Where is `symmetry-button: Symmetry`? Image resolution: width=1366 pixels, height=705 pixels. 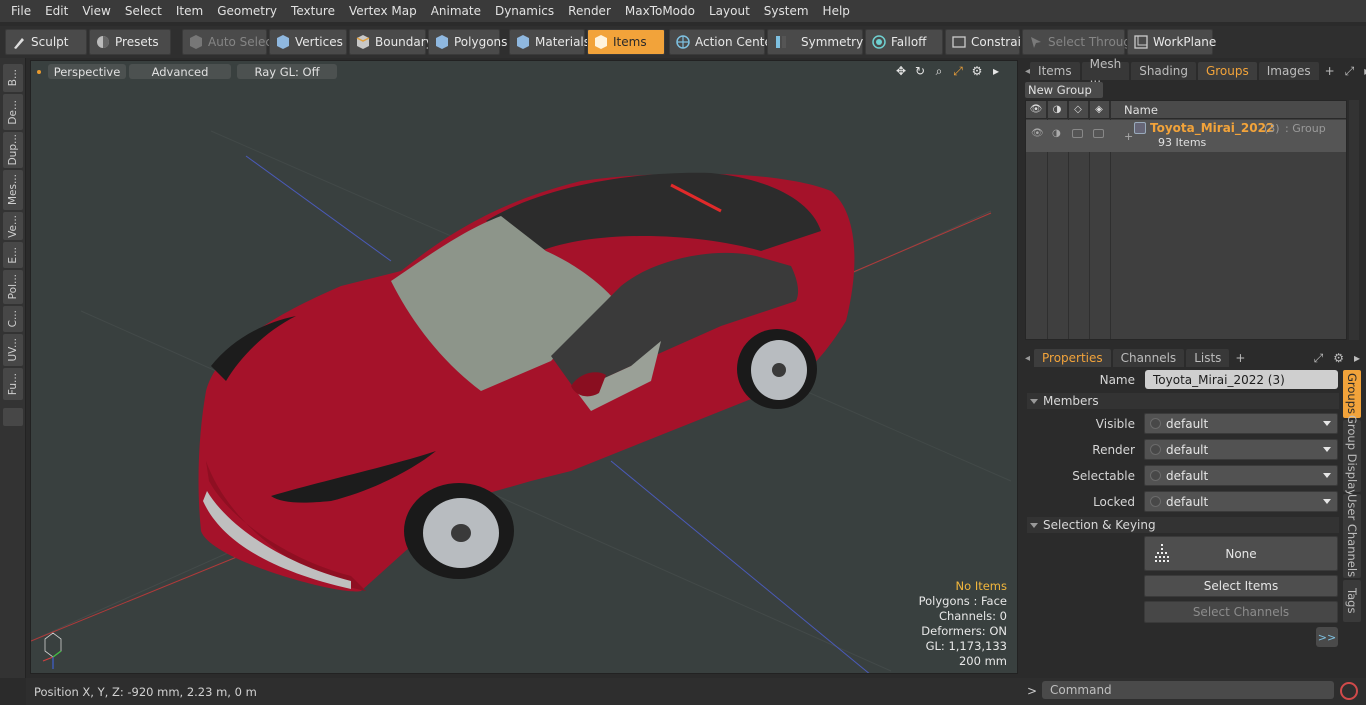
symmetry-button: Symmetry is located at coordinates (815, 42).